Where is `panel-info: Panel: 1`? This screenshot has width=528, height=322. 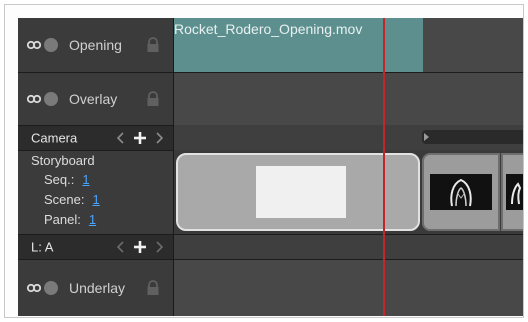 panel-info: Panel: 1 is located at coordinates (70, 219).